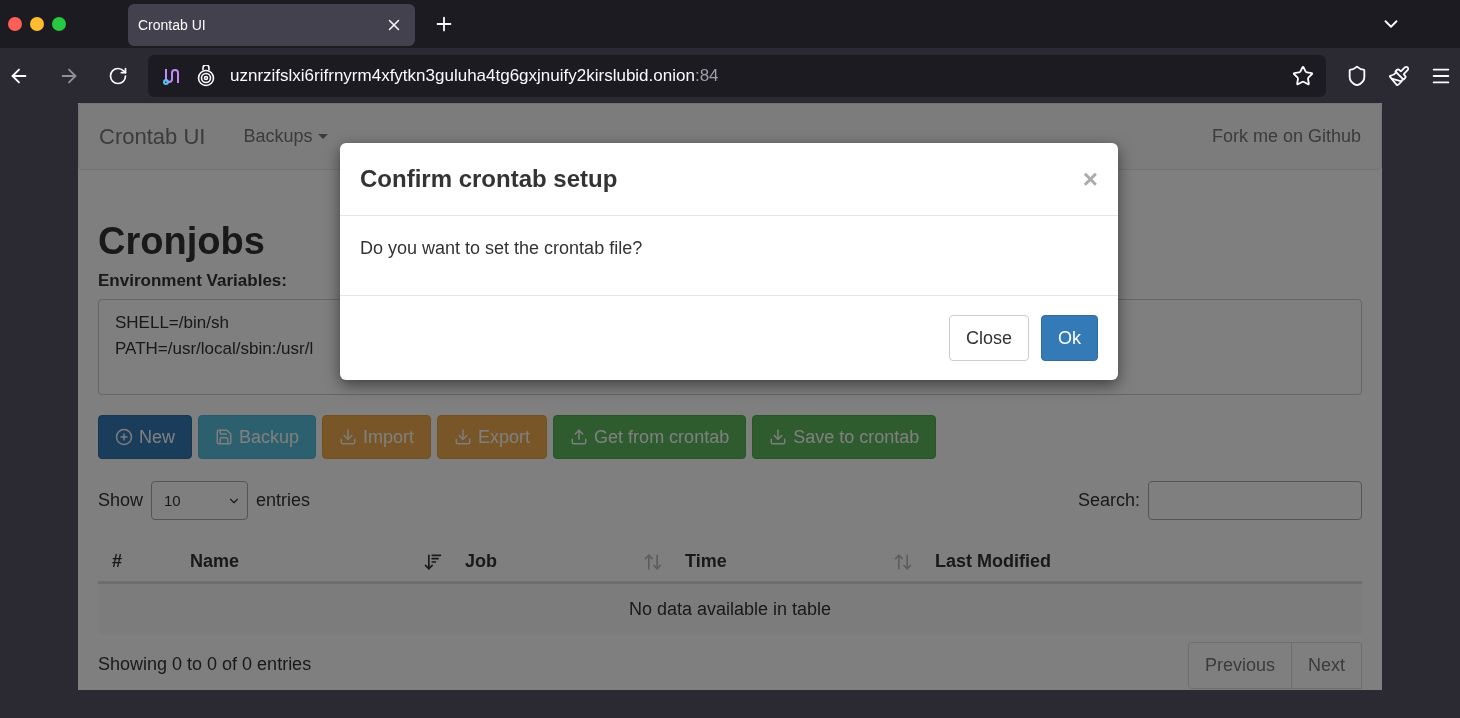 This screenshot has height=718, width=1460. I want to click on table-info: Showing 0 to 0 of 0 entries, so click(205, 664).